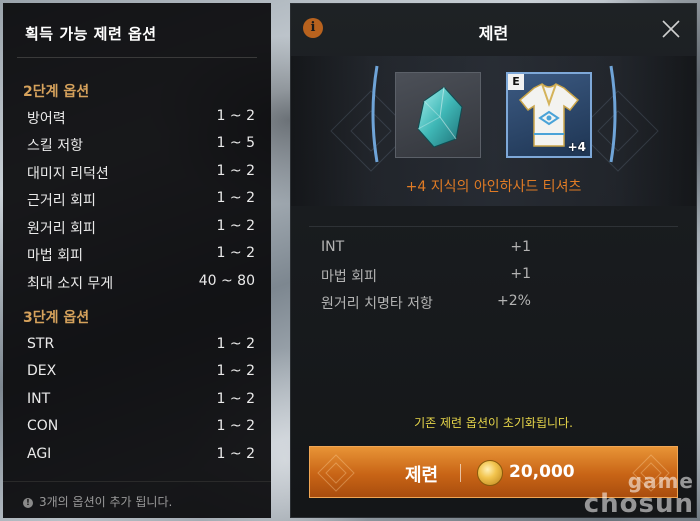 The width and height of the screenshot is (700, 521). Describe the element at coordinates (235, 143) in the screenshot. I see `option-range: 1 ~ 5` at that location.